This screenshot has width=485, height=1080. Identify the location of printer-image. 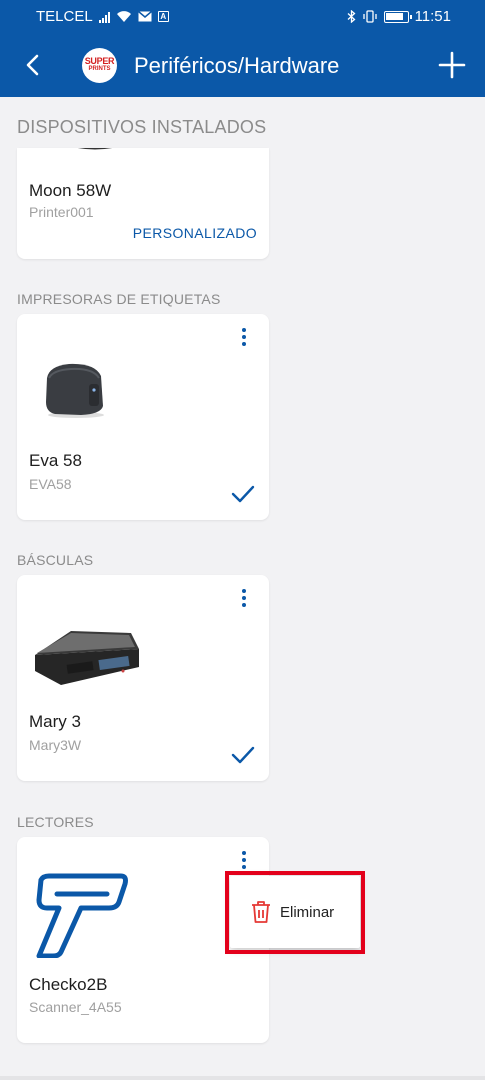
(95, 149).